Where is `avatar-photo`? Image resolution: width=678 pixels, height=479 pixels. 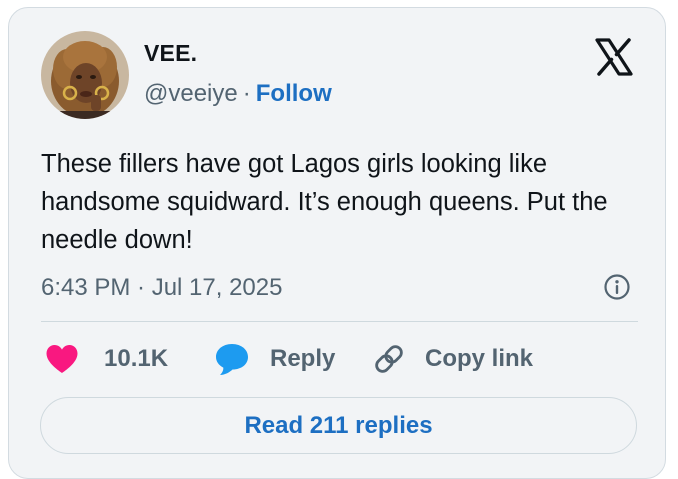 avatar-photo is located at coordinates (85, 75).